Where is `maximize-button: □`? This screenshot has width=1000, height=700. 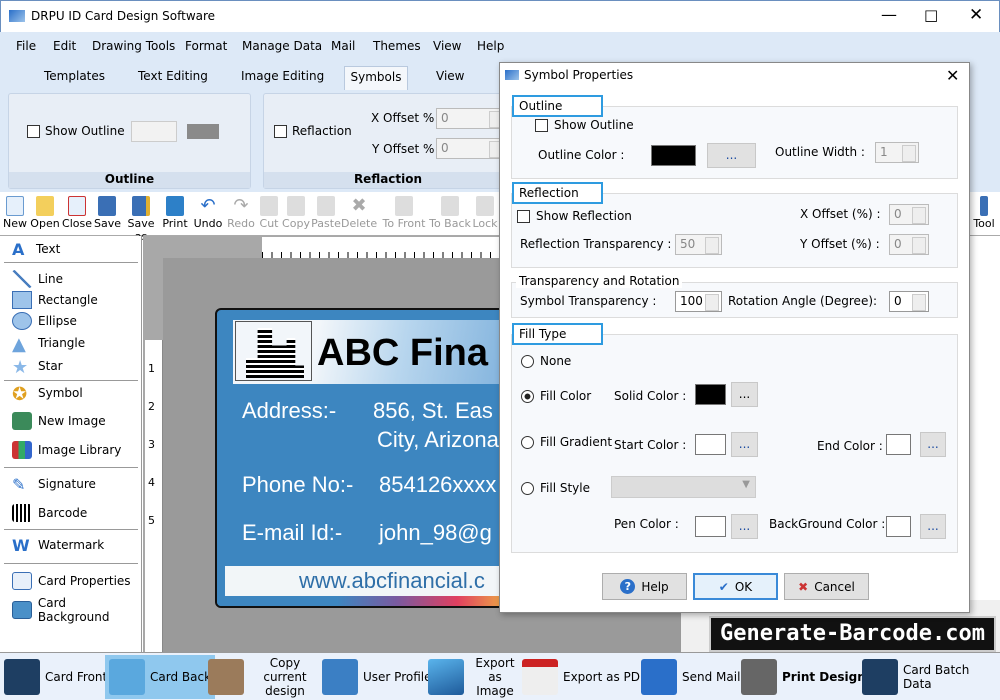
maximize-button: □ is located at coordinates (931, 15).